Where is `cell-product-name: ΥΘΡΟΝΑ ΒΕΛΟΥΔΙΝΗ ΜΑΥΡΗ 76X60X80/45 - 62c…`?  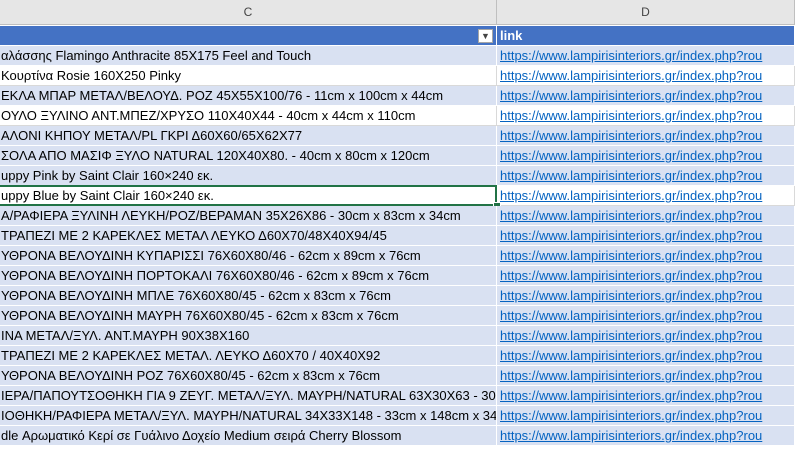 cell-product-name: ΥΘΡΟΝΑ ΒΕΛΟΥΔΙΝΗ ΜΑΥΡΗ 76X60X80/45 - 62c… is located at coordinates (248, 316).